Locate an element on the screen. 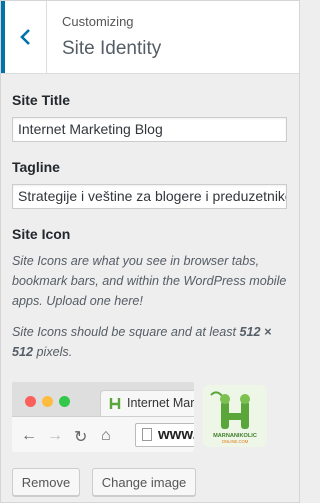 The width and height of the screenshot is (320, 503). site-title-section: Site Title Internet Marketing Blog is located at coordinates (149, 117).